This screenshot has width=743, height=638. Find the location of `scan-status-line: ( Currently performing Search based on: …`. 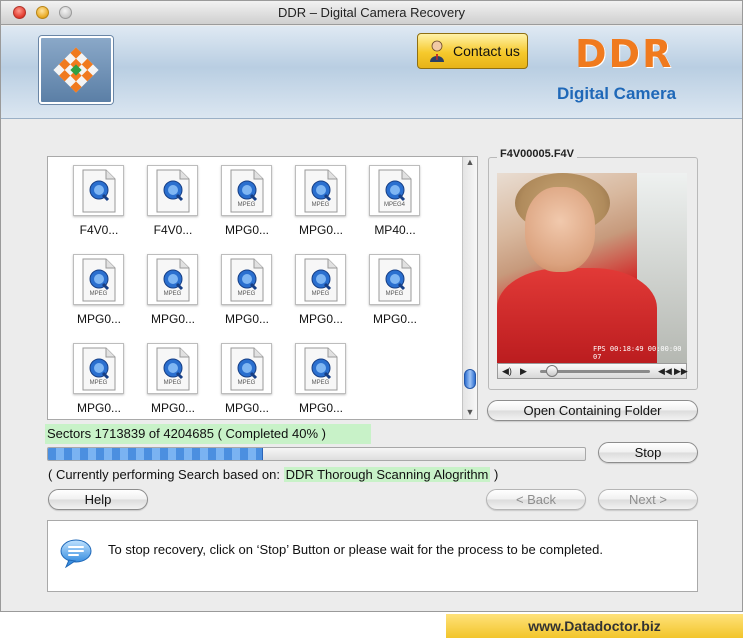

scan-status-line: ( Currently performing Search based on: … is located at coordinates (273, 474).